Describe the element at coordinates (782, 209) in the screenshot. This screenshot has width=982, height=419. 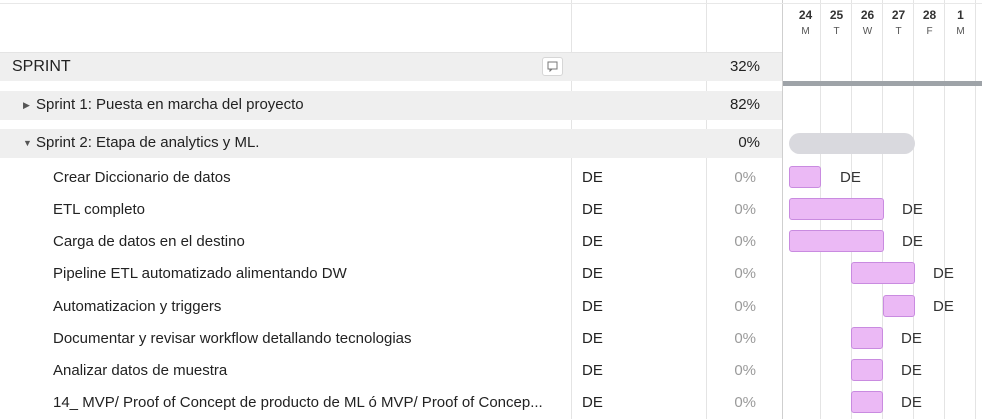
I see `timeline-divider` at that location.